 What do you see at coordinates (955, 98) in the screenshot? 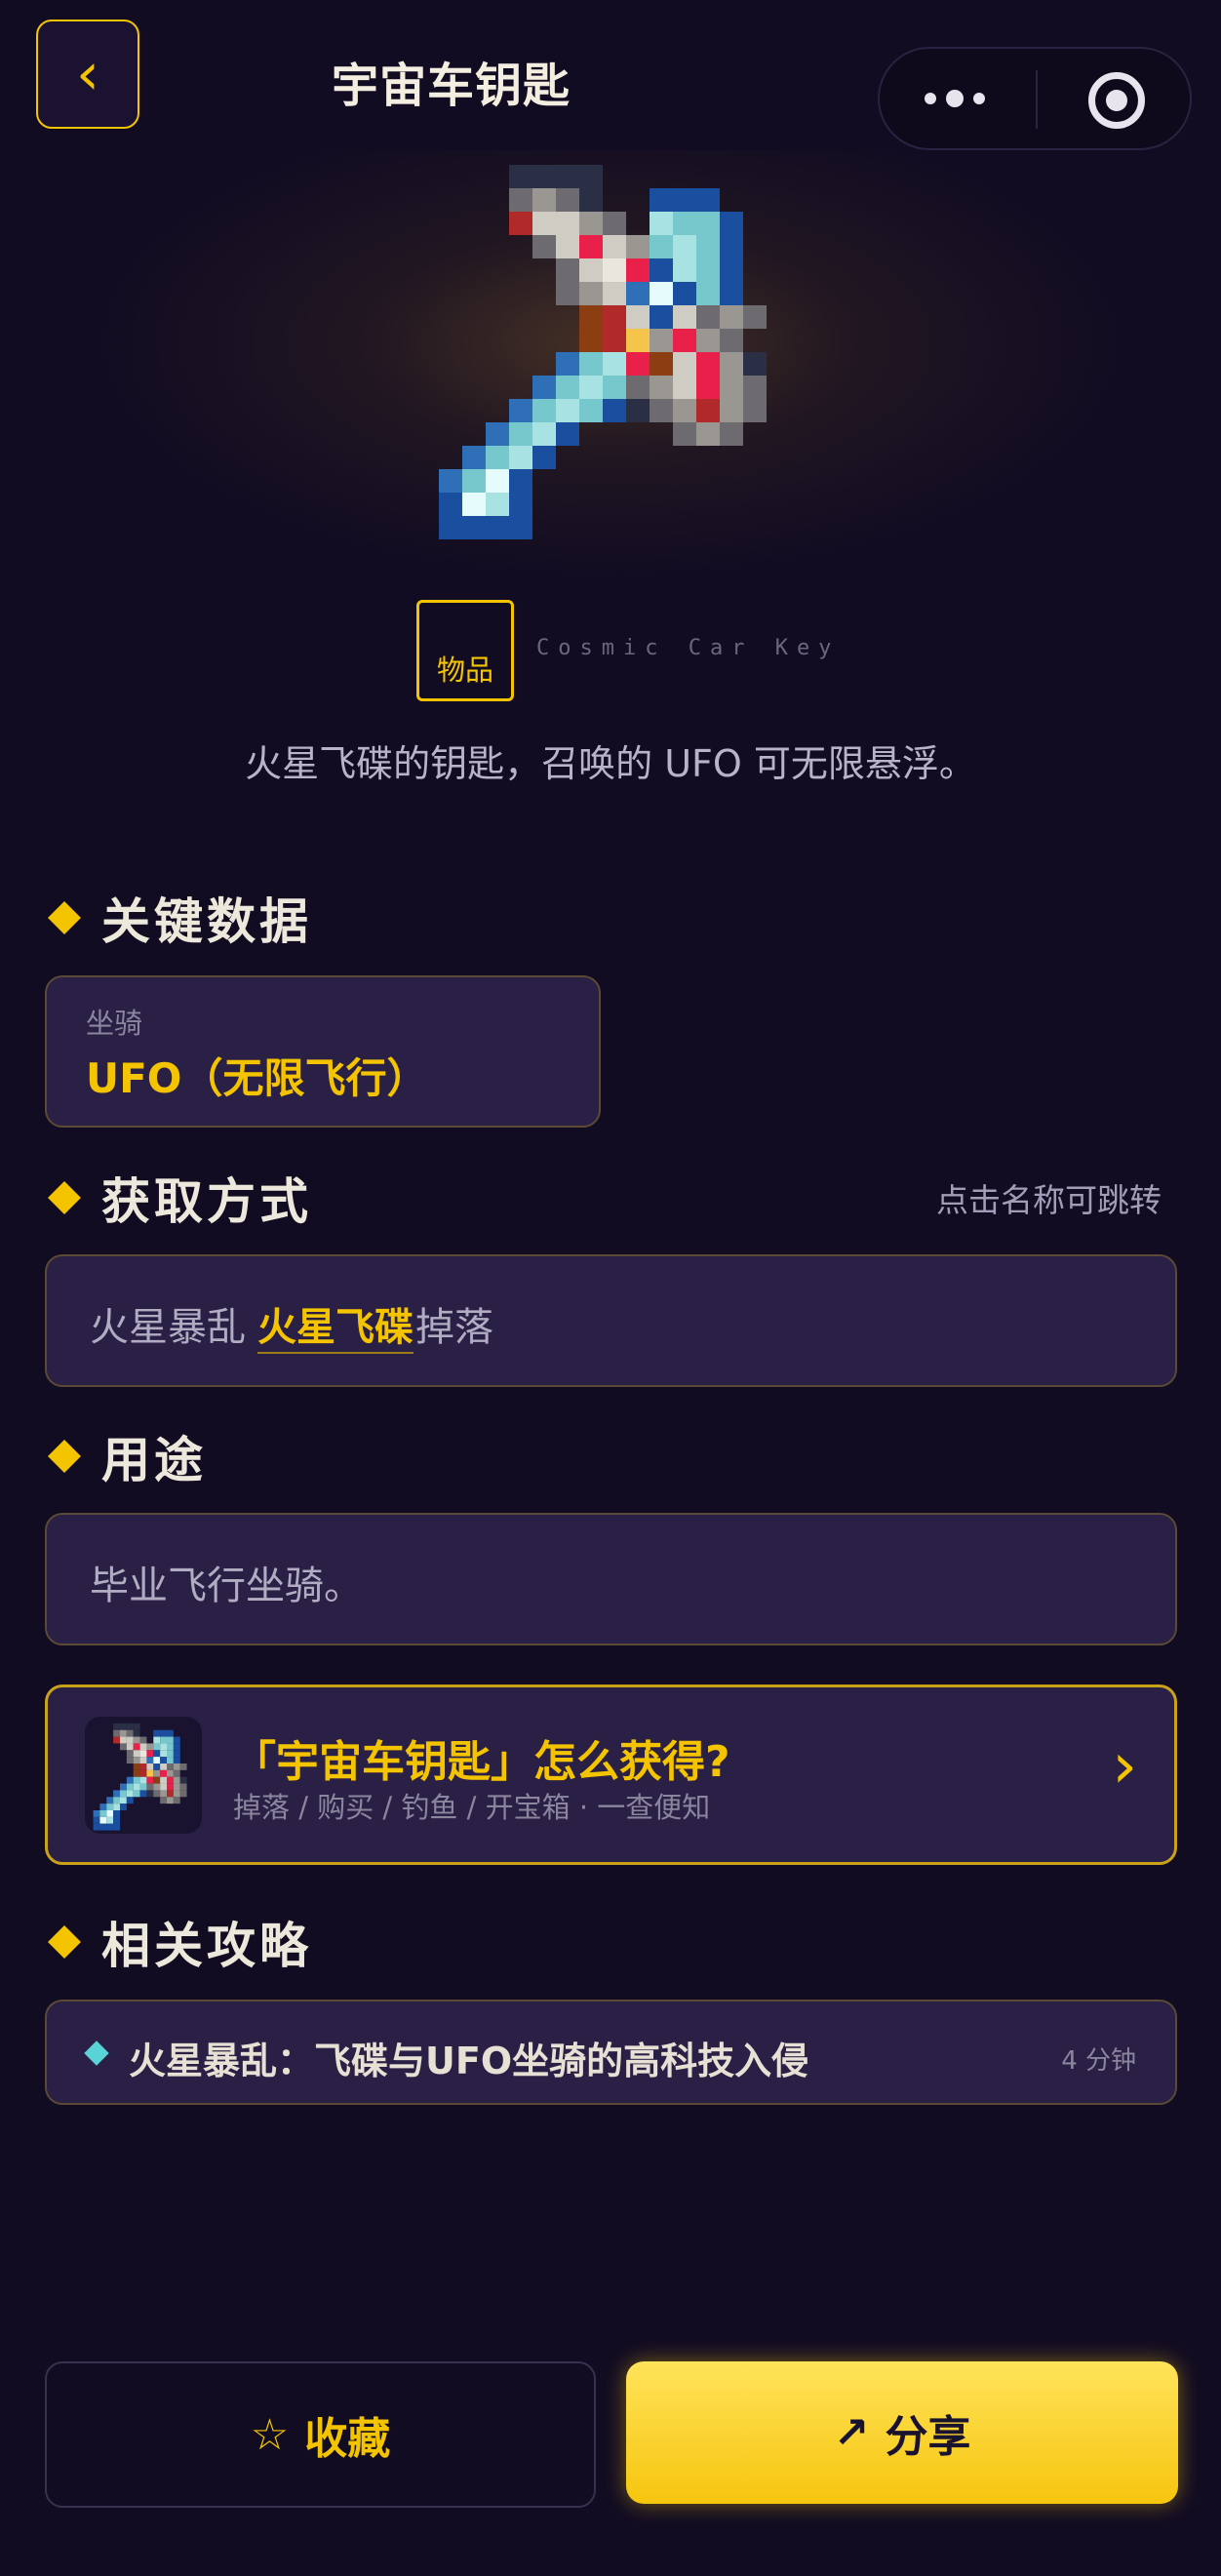
I see `more-menu-button` at bounding box center [955, 98].